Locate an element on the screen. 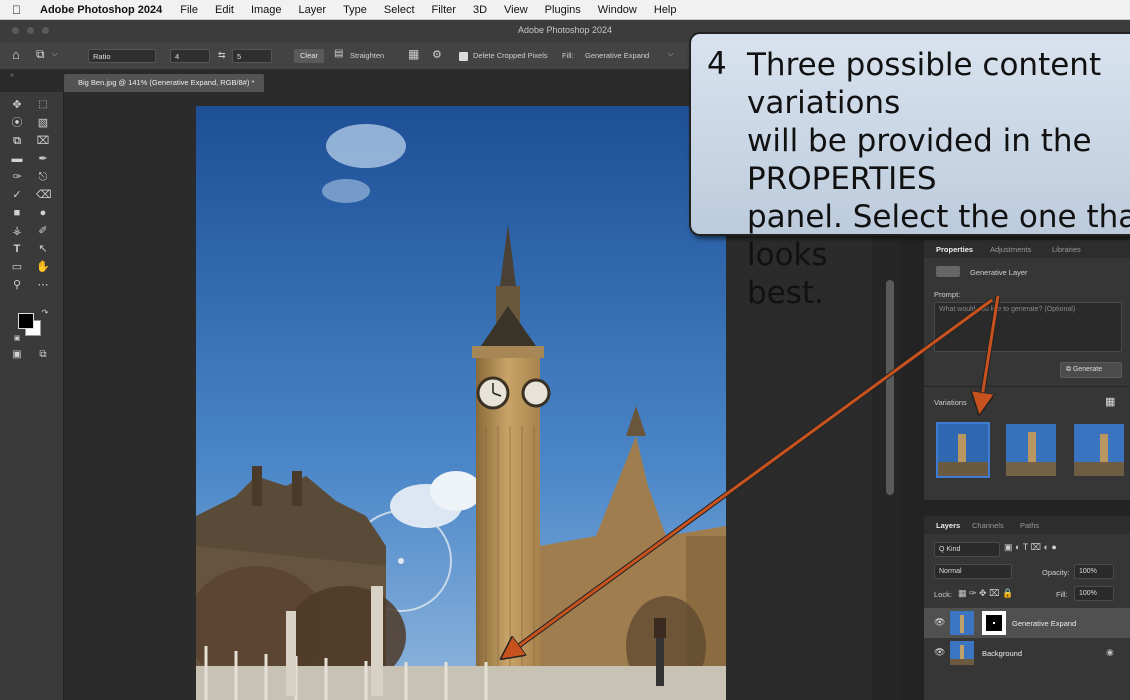  fill-dropdown: Generative Expand is located at coordinates (617, 55).